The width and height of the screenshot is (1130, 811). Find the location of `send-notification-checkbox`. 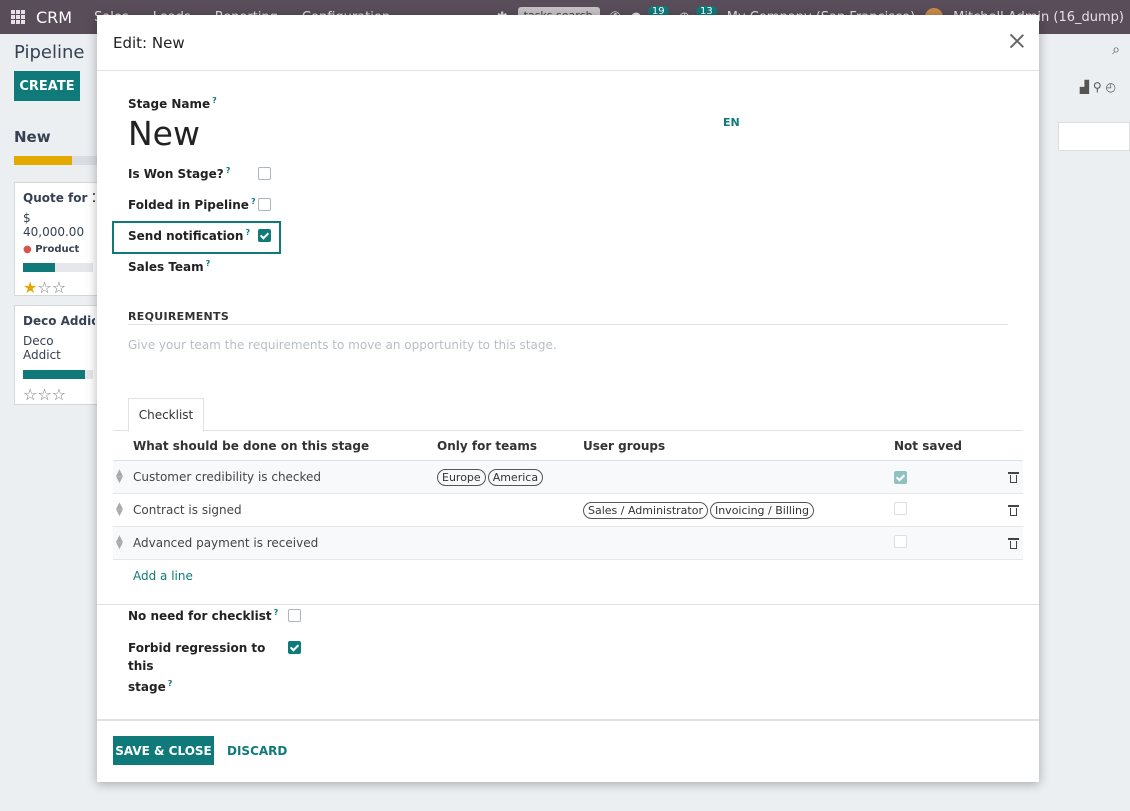

send-notification-checkbox is located at coordinates (264, 235).